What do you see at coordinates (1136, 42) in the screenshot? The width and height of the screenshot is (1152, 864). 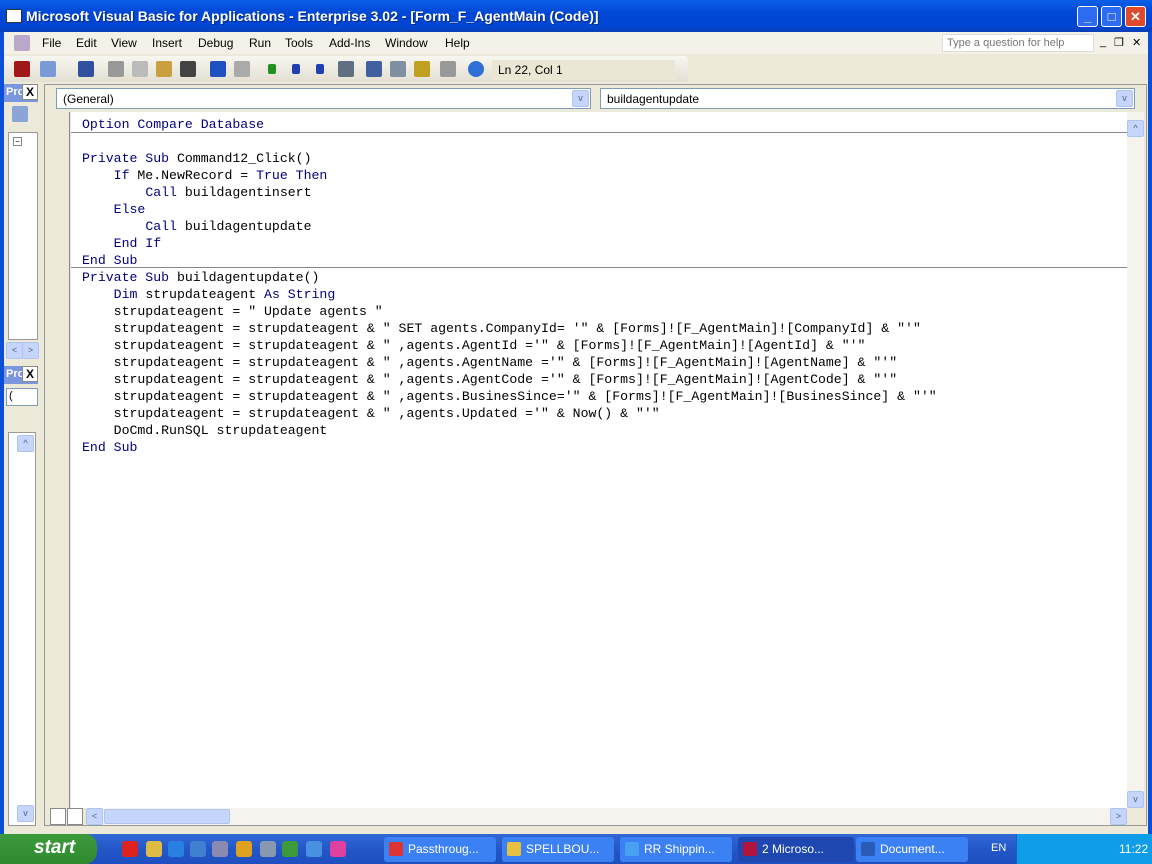 I see `mdi-close-button: ✕` at bounding box center [1136, 42].